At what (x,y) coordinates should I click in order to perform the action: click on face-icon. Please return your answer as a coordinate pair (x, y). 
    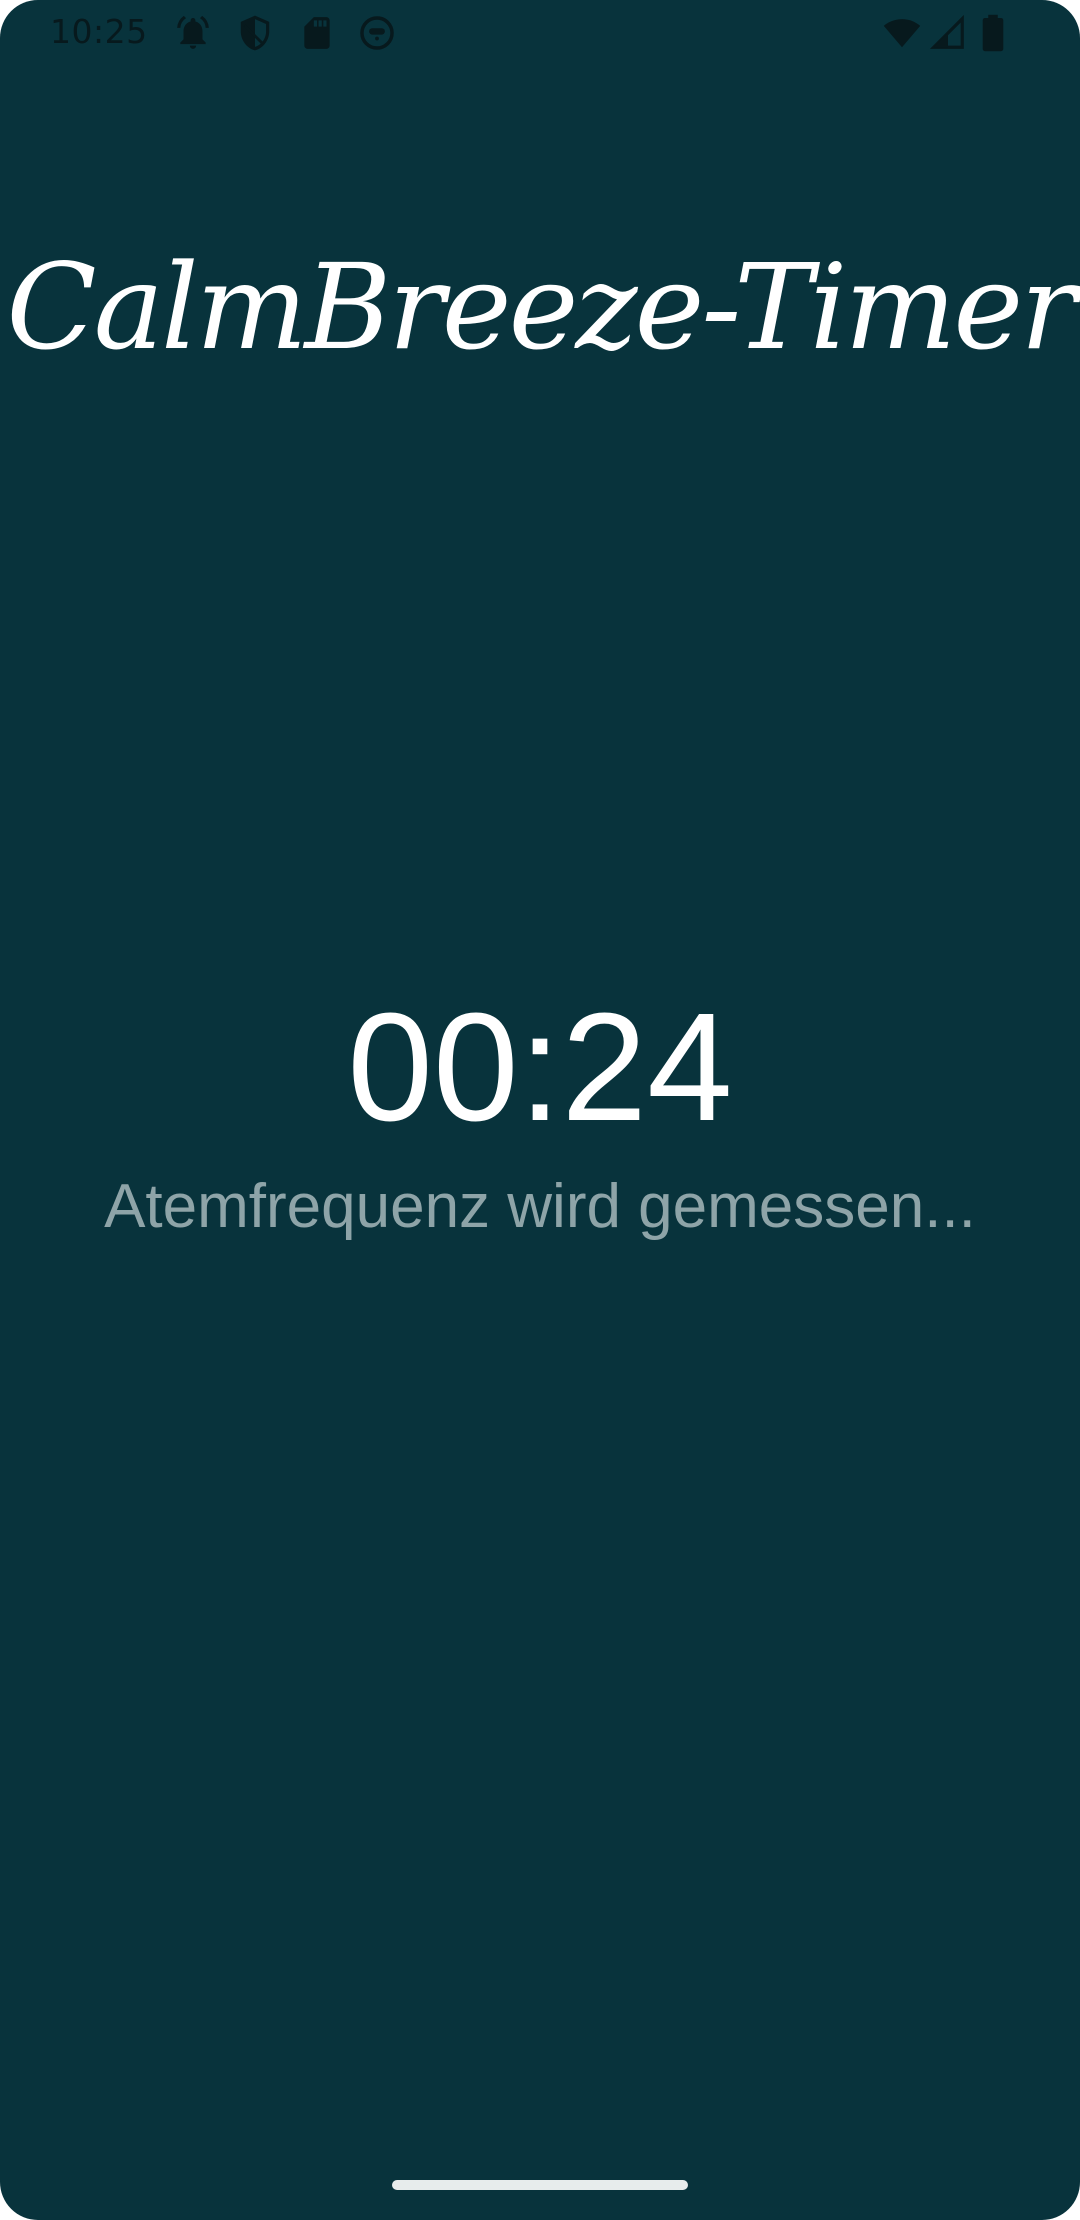
    Looking at the image, I should click on (377, 33).